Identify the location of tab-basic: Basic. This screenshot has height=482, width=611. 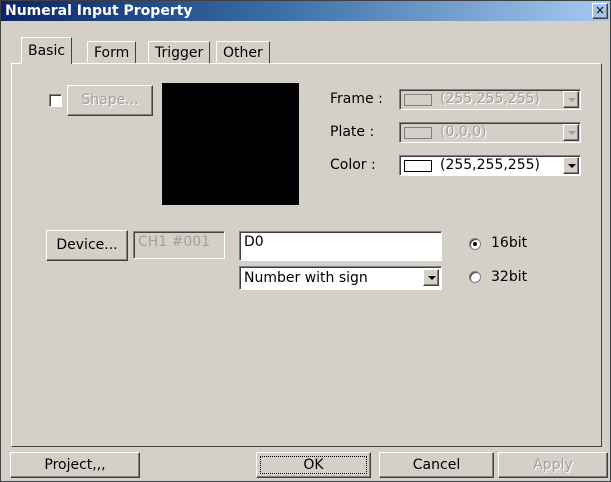
(47, 50).